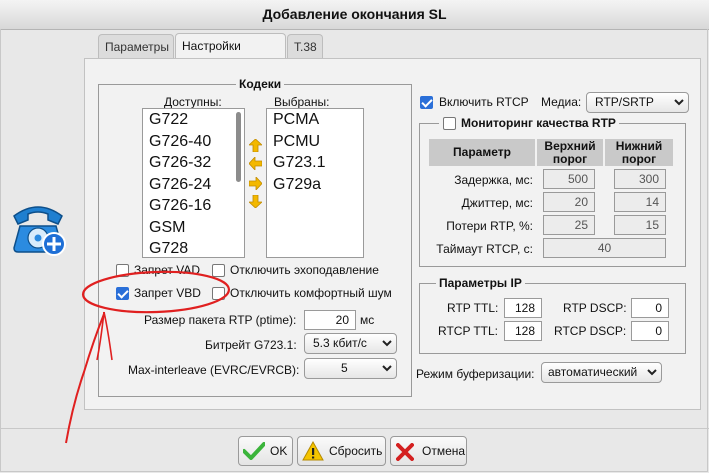  What do you see at coordinates (569, 225) in the screenshot?
I see `loss-upper-input: 25` at bounding box center [569, 225].